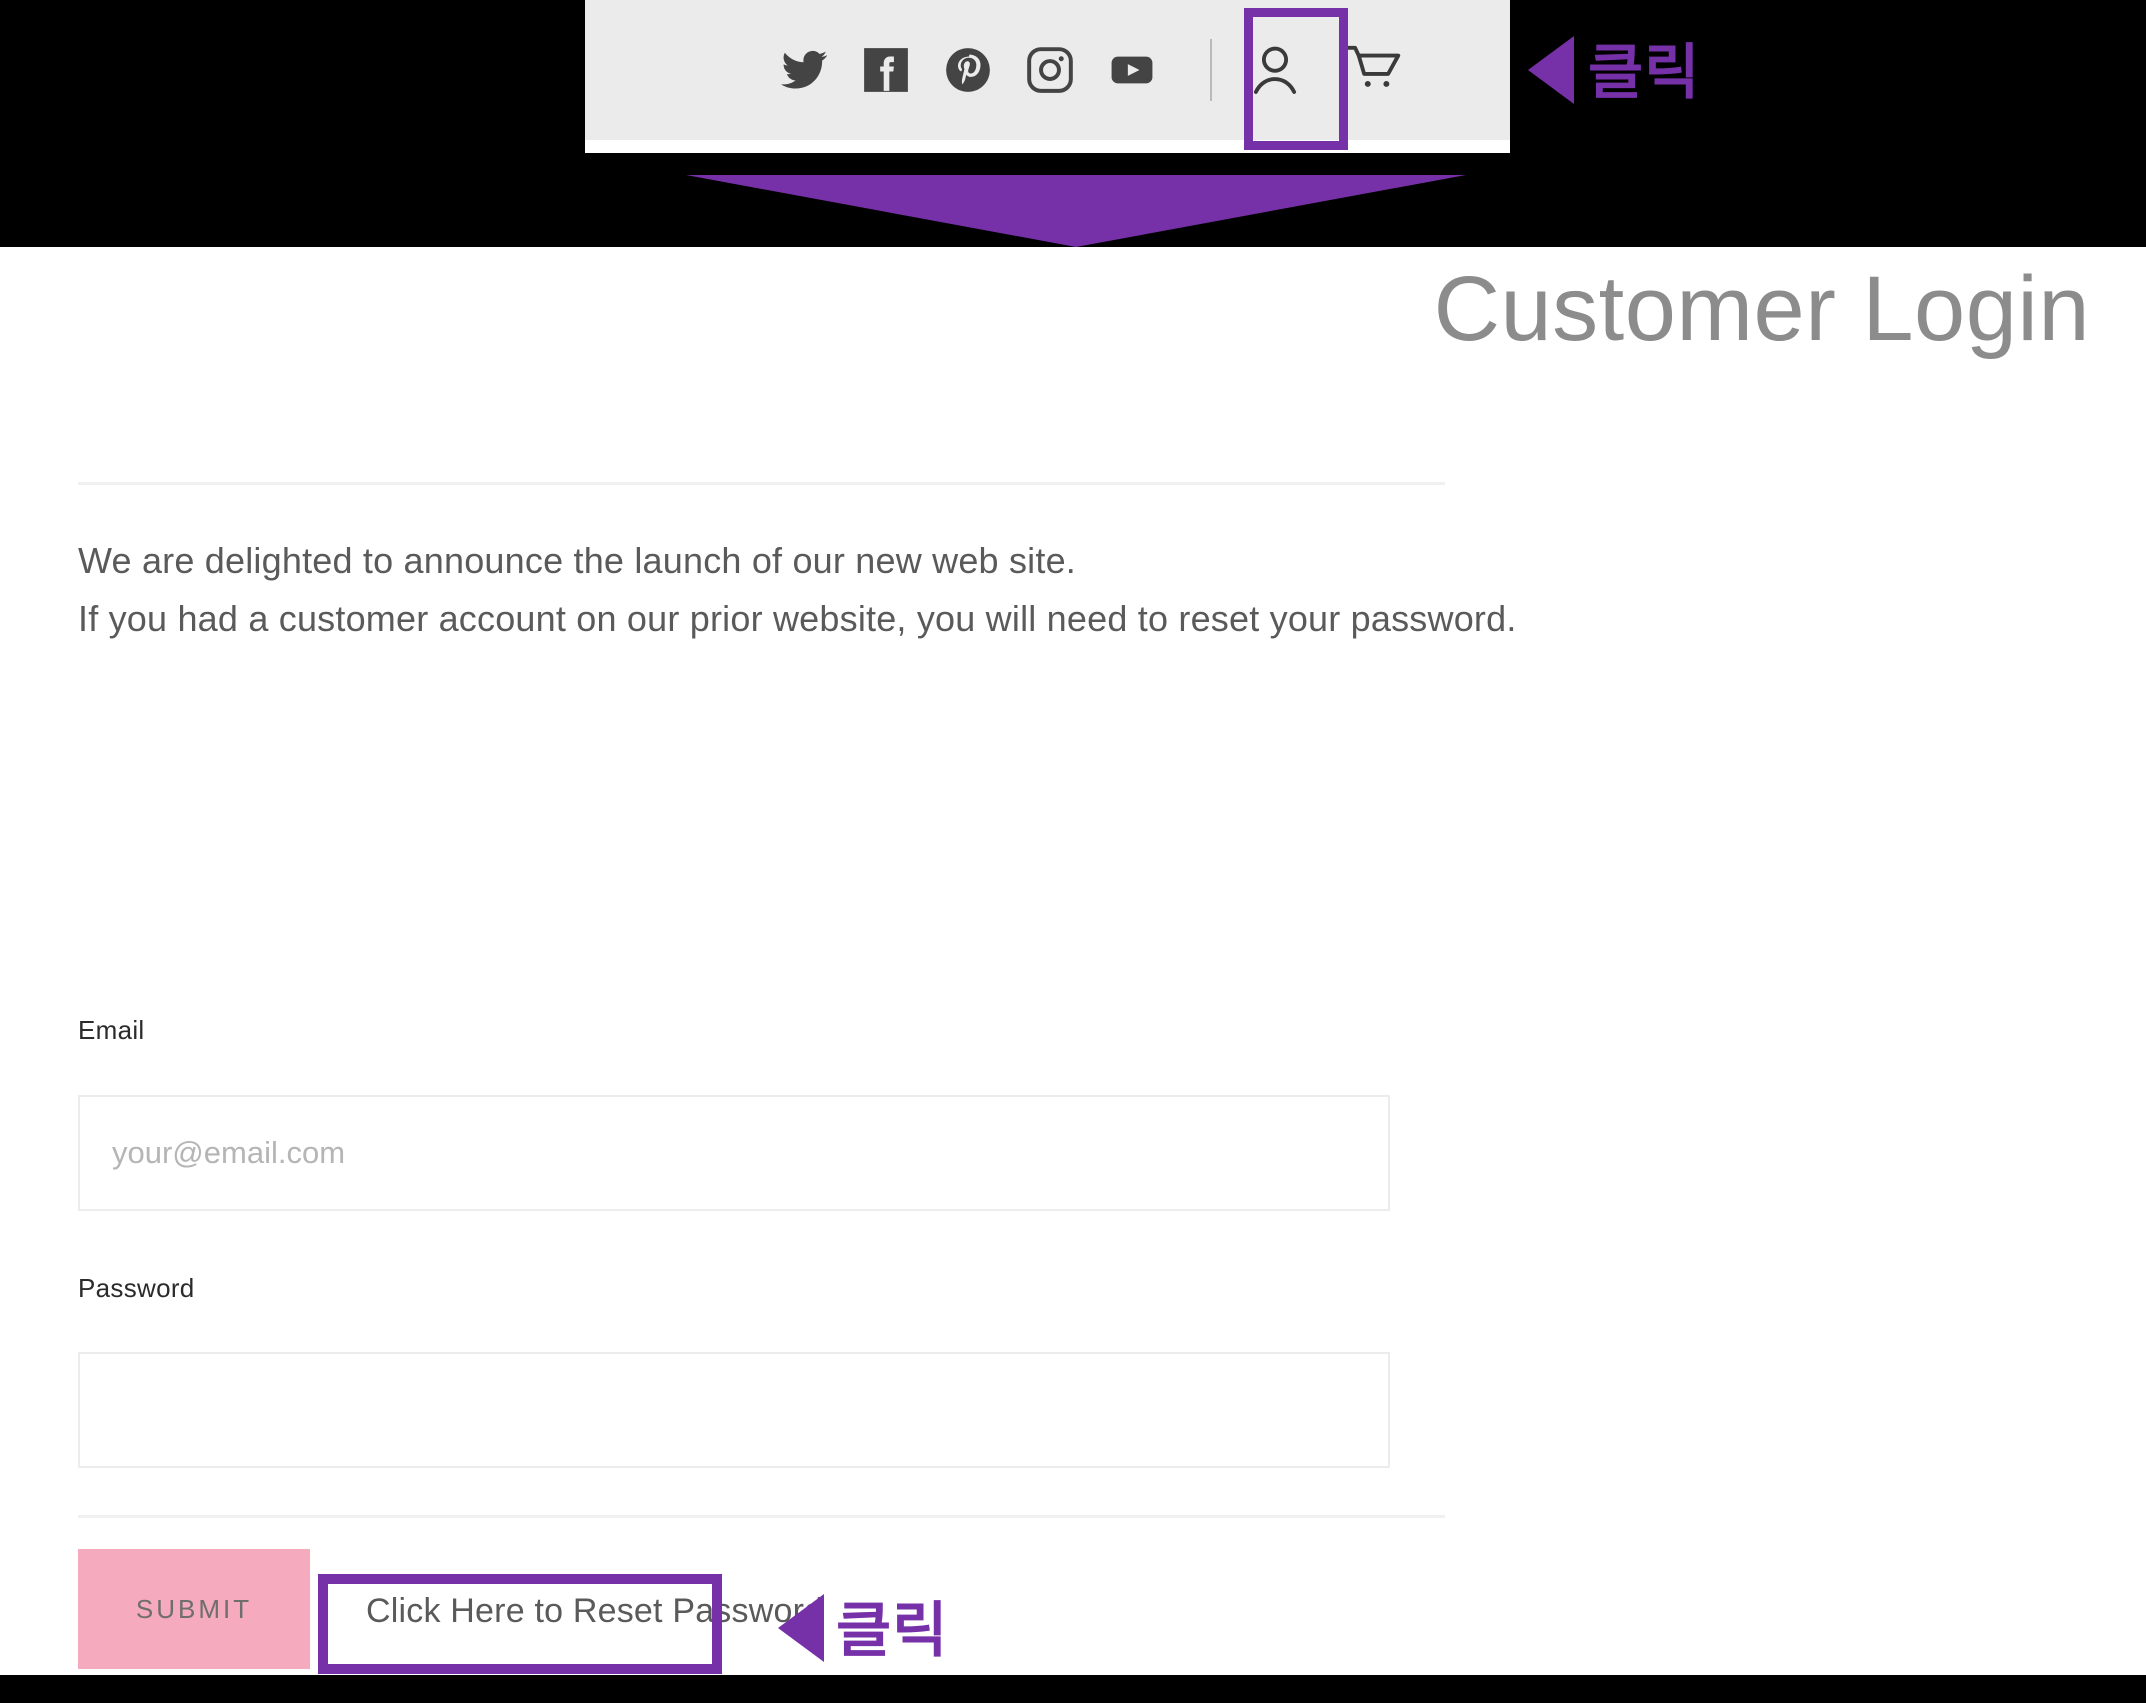 This screenshot has width=2146, height=1703. I want to click on annotation-label-bottom: 클릭, so click(892, 1631).